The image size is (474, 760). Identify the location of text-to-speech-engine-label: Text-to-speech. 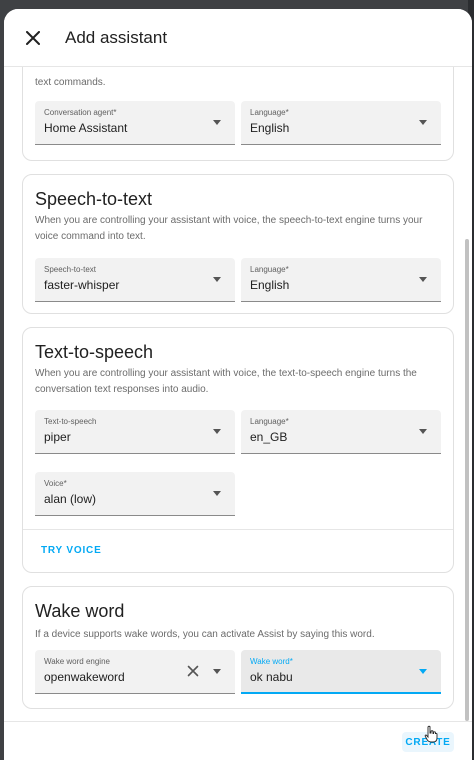
(70, 421).